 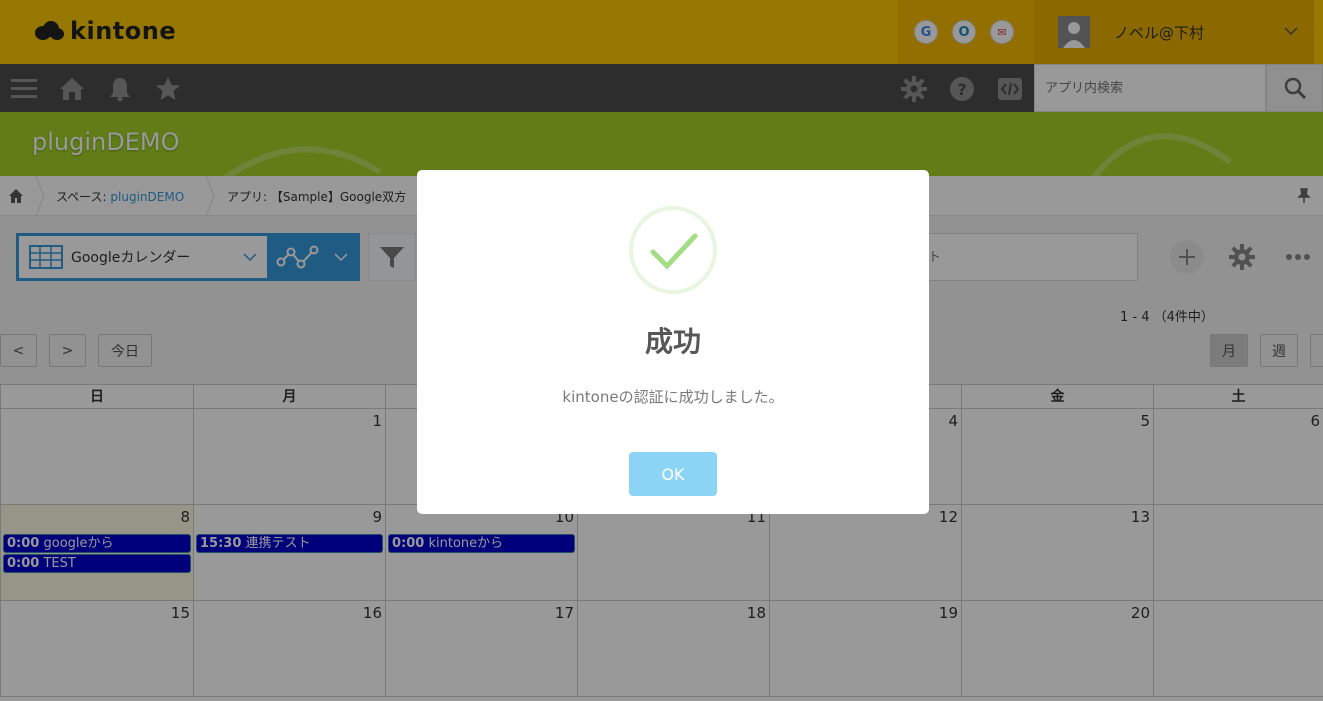 What do you see at coordinates (673, 397) in the screenshot?
I see `dialog-message: kintoneの認証に成功しました。` at bounding box center [673, 397].